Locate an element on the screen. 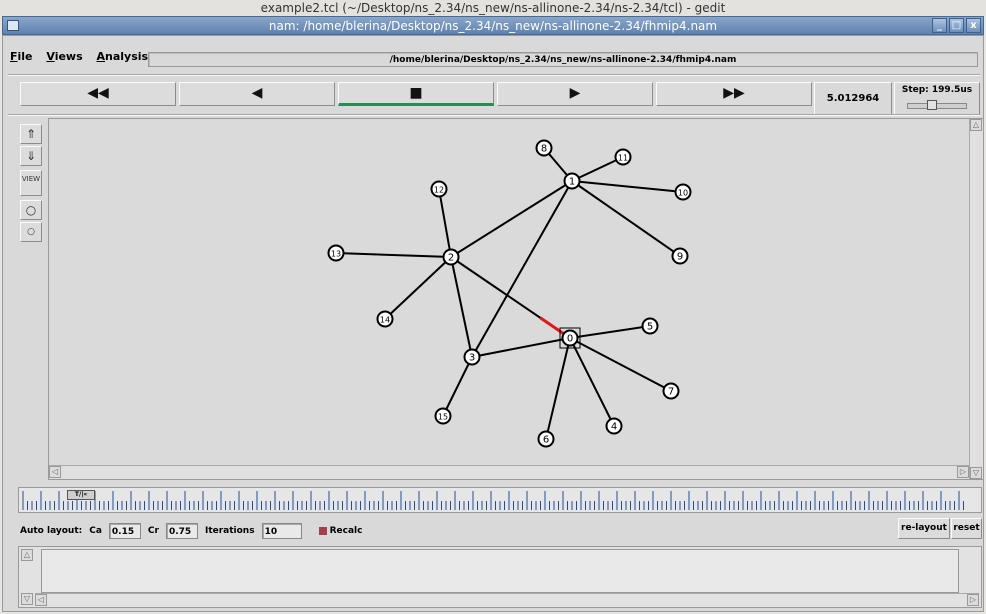 This screenshot has width=986, height=614. step-slider-trough is located at coordinates (937, 105).